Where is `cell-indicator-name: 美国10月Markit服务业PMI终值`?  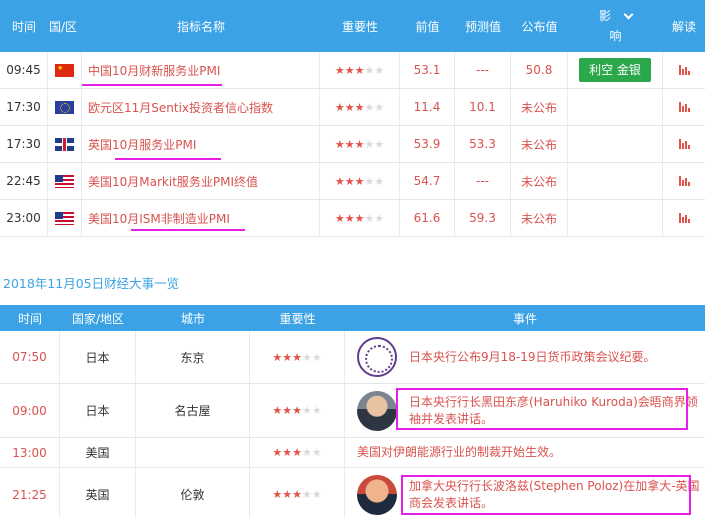
cell-indicator-name: 美国10月Markit服务业PMI终值 is located at coordinates (201, 181).